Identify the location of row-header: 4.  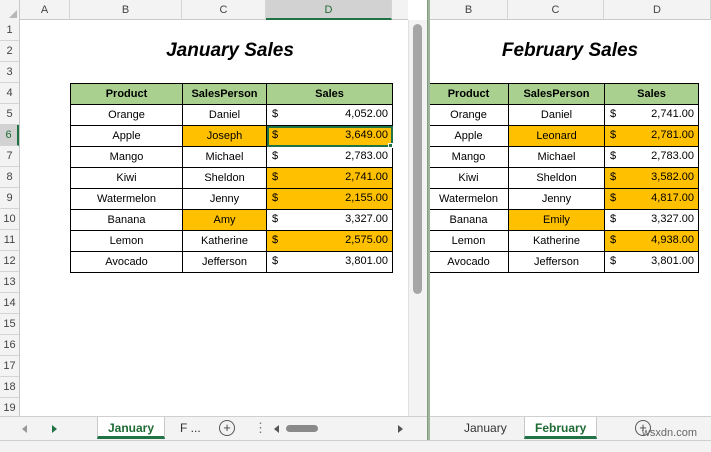
(9, 93).